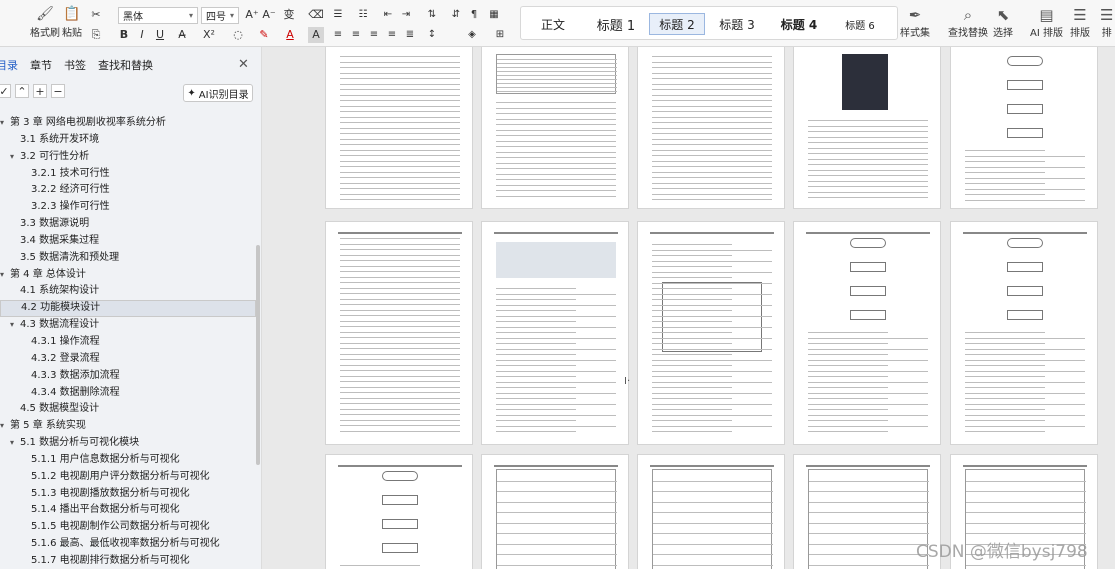 This screenshot has width=1115, height=569. I want to click on tab-toc: 目录, so click(9, 65).